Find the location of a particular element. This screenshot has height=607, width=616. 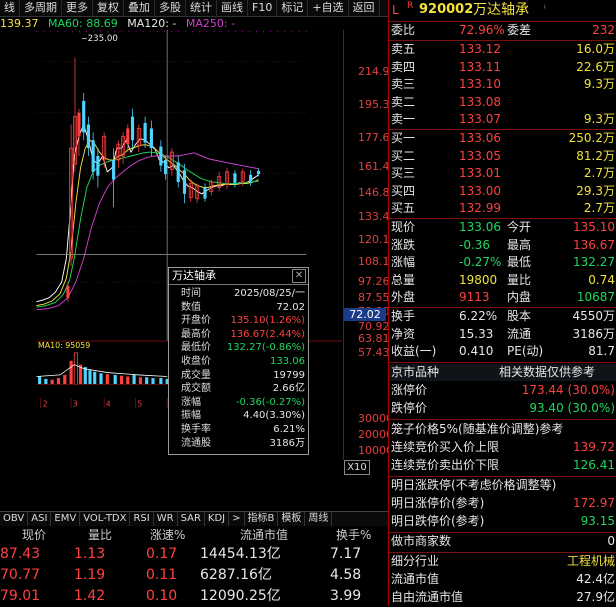

indicator-tab: VOL-TDX is located at coordinates (105, 519).